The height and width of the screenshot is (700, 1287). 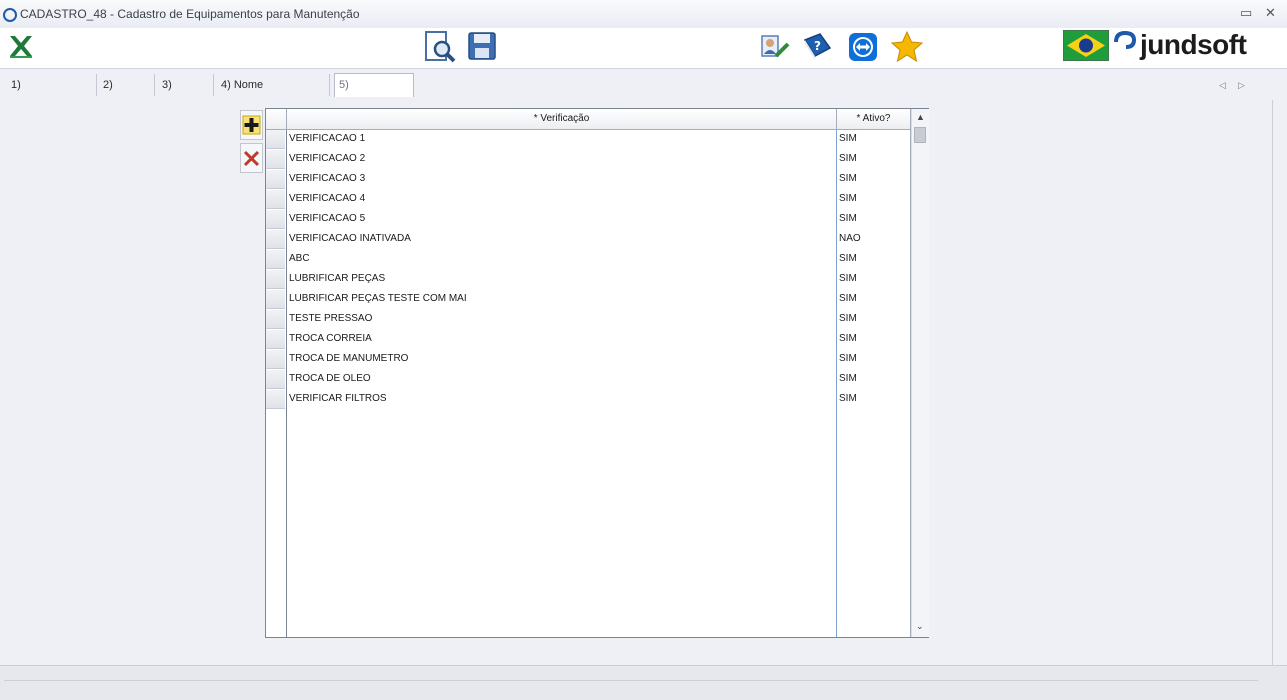 What do you see at coordinates (850, 239) in the screenshot?
I see `cell-ativo: NAO` at bounding box center [850, 239].